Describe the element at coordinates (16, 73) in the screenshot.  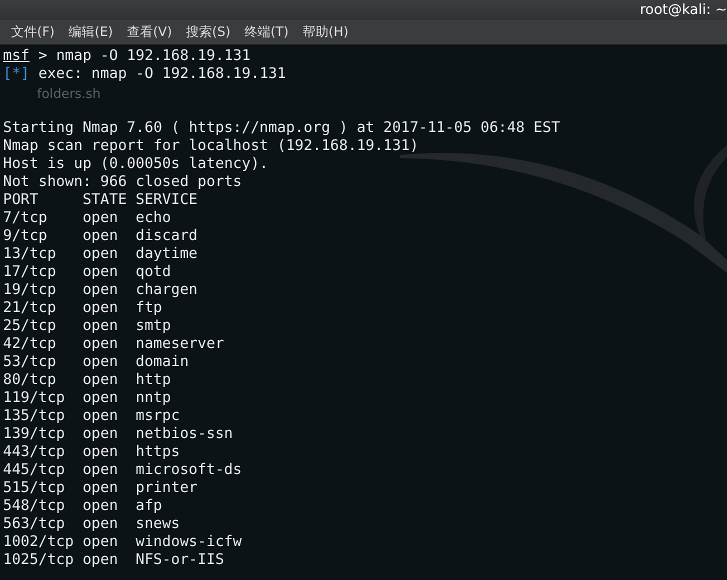
I see `exec-tag: [*]` at that location.